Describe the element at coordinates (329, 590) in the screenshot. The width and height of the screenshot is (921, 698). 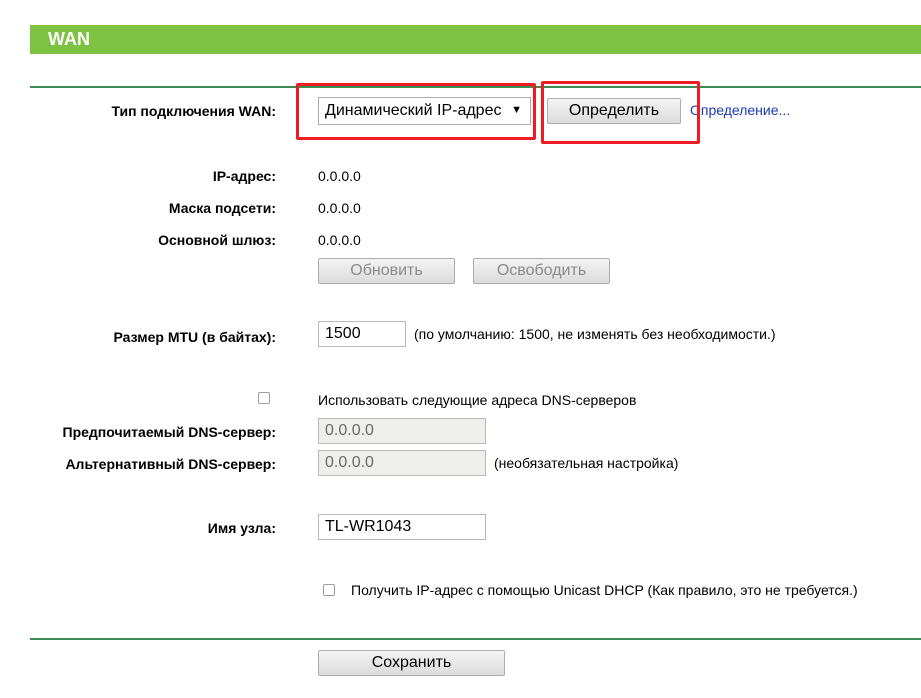
I see `unicast-dhcp-checkbox` at that location.